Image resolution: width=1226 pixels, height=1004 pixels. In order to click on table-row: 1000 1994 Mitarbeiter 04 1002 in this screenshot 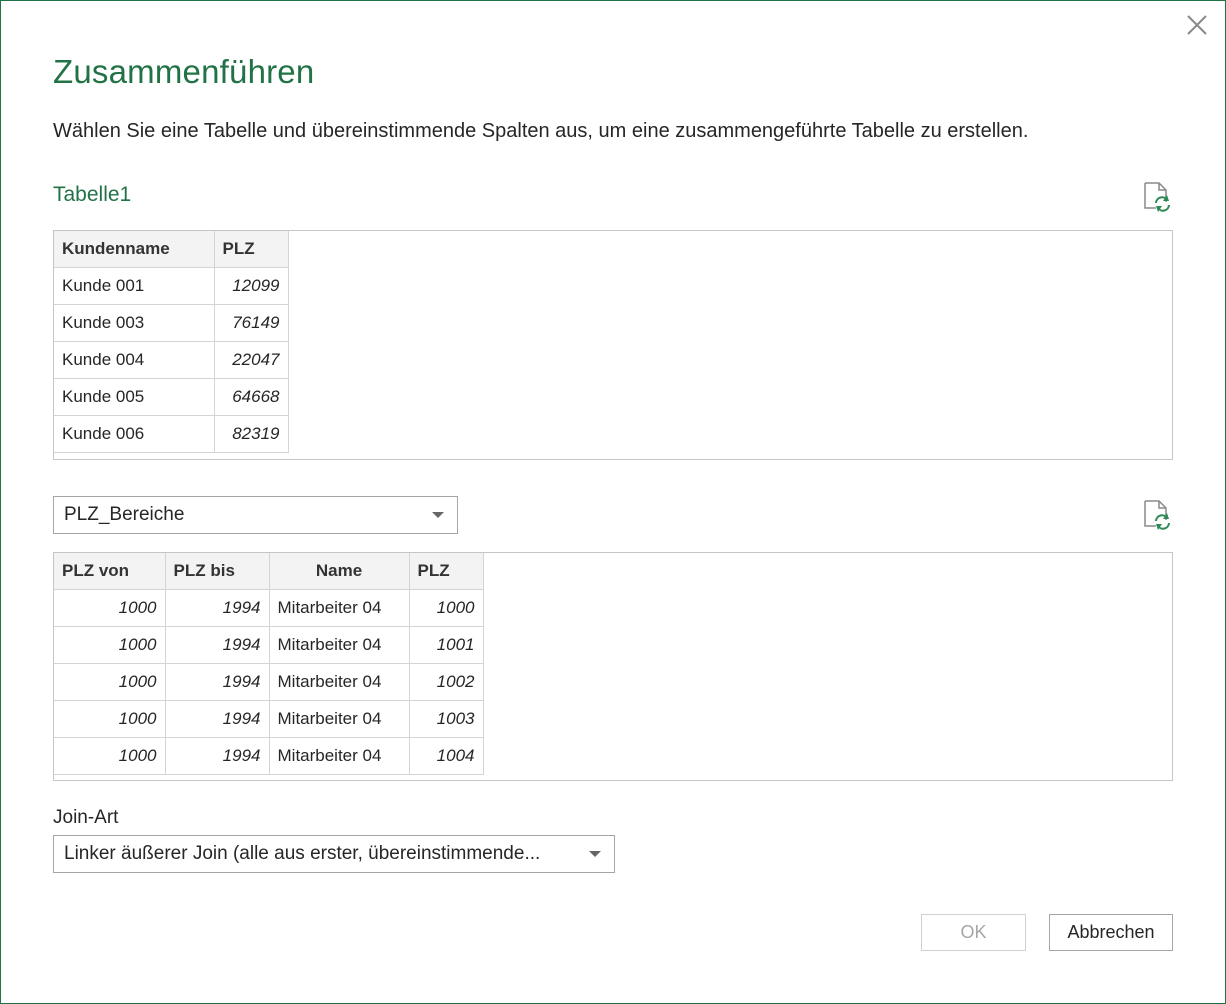, I will do `click(269, 682)`.